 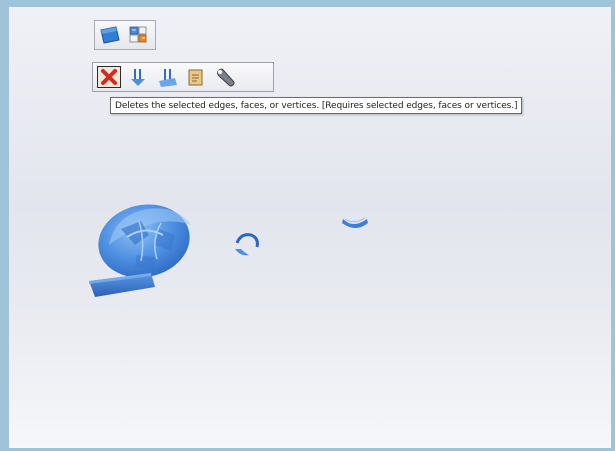 What do you see at coordinates (125, 35) in the screenshot?
I see `view-mini-toolbar` at bounding box center [125, 35].